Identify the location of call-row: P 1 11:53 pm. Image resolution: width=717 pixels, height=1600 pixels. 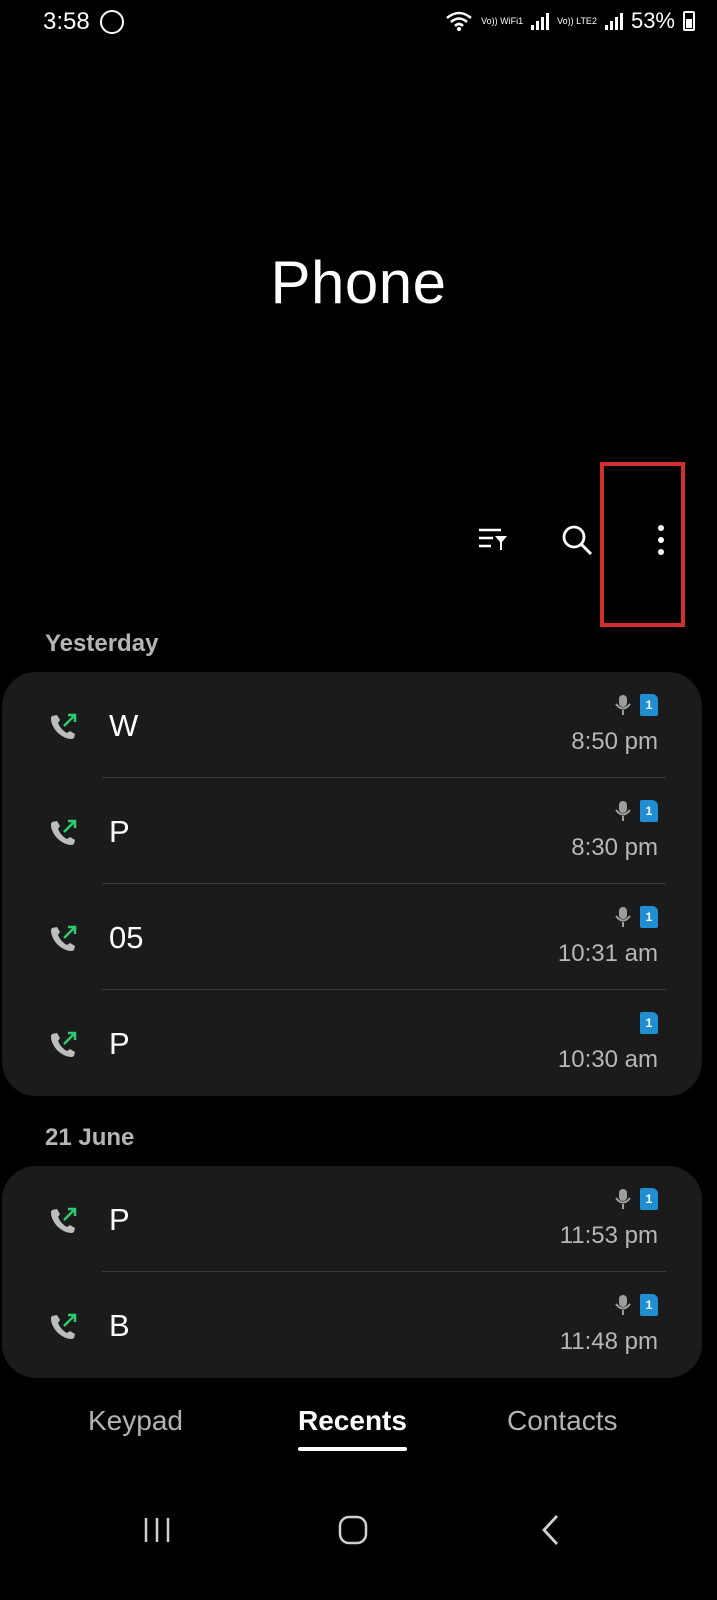
(352, 1219).